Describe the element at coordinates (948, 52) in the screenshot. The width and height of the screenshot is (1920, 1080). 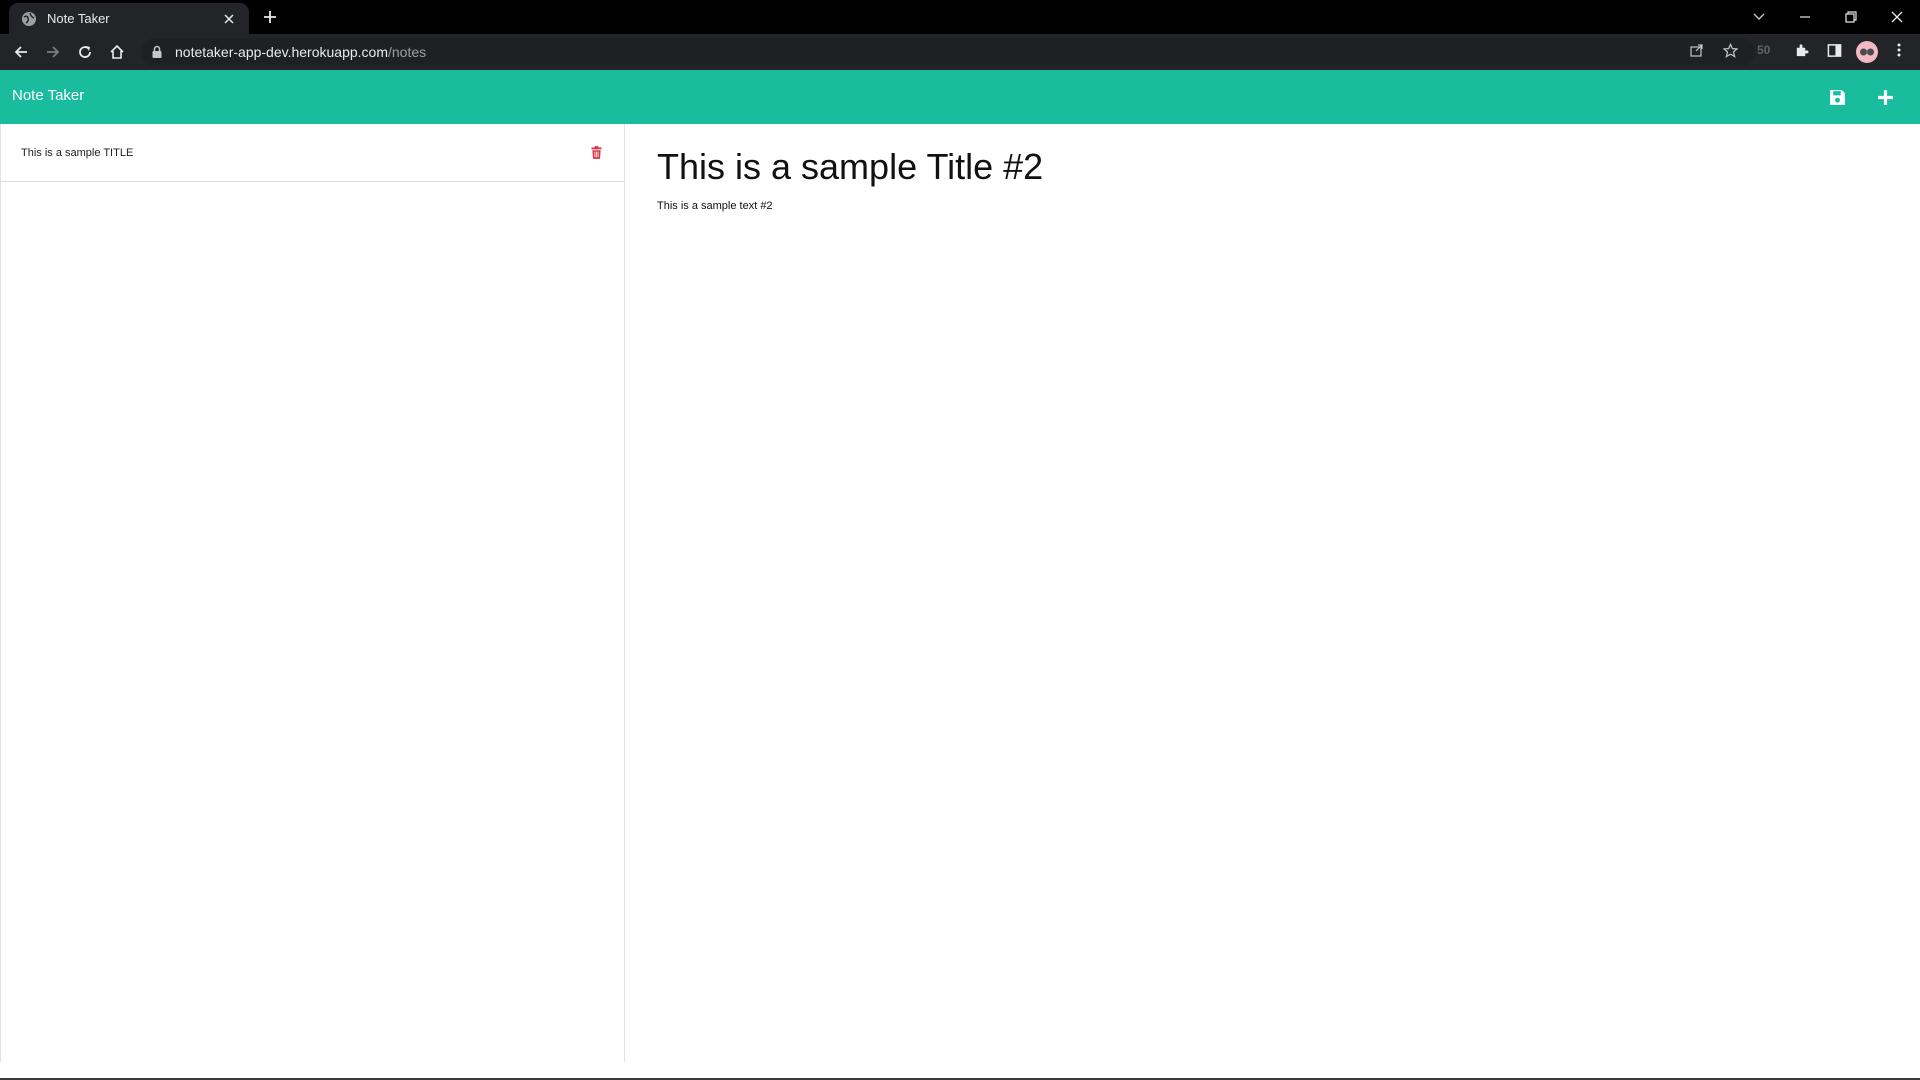
I see `address-bar: notetaker-app-dev.herokuapp.com/notes` at that location.